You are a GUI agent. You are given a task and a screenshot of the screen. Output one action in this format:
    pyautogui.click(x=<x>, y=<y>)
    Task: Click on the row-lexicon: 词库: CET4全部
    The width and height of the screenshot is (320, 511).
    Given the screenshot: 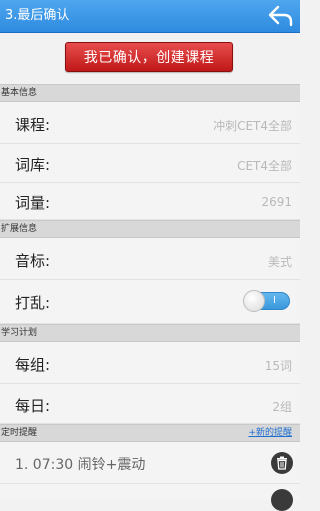 What is the action you would take?
    pyautogui.click(x=150, y=163)
    